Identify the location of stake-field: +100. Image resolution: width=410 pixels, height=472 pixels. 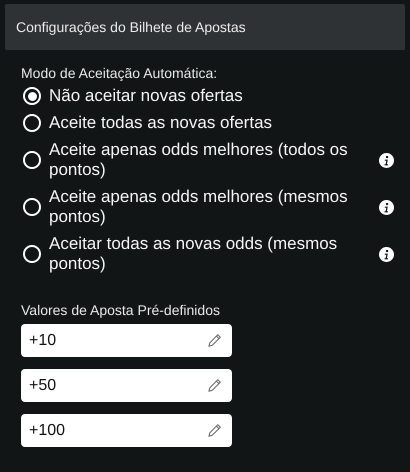
(126, 430).